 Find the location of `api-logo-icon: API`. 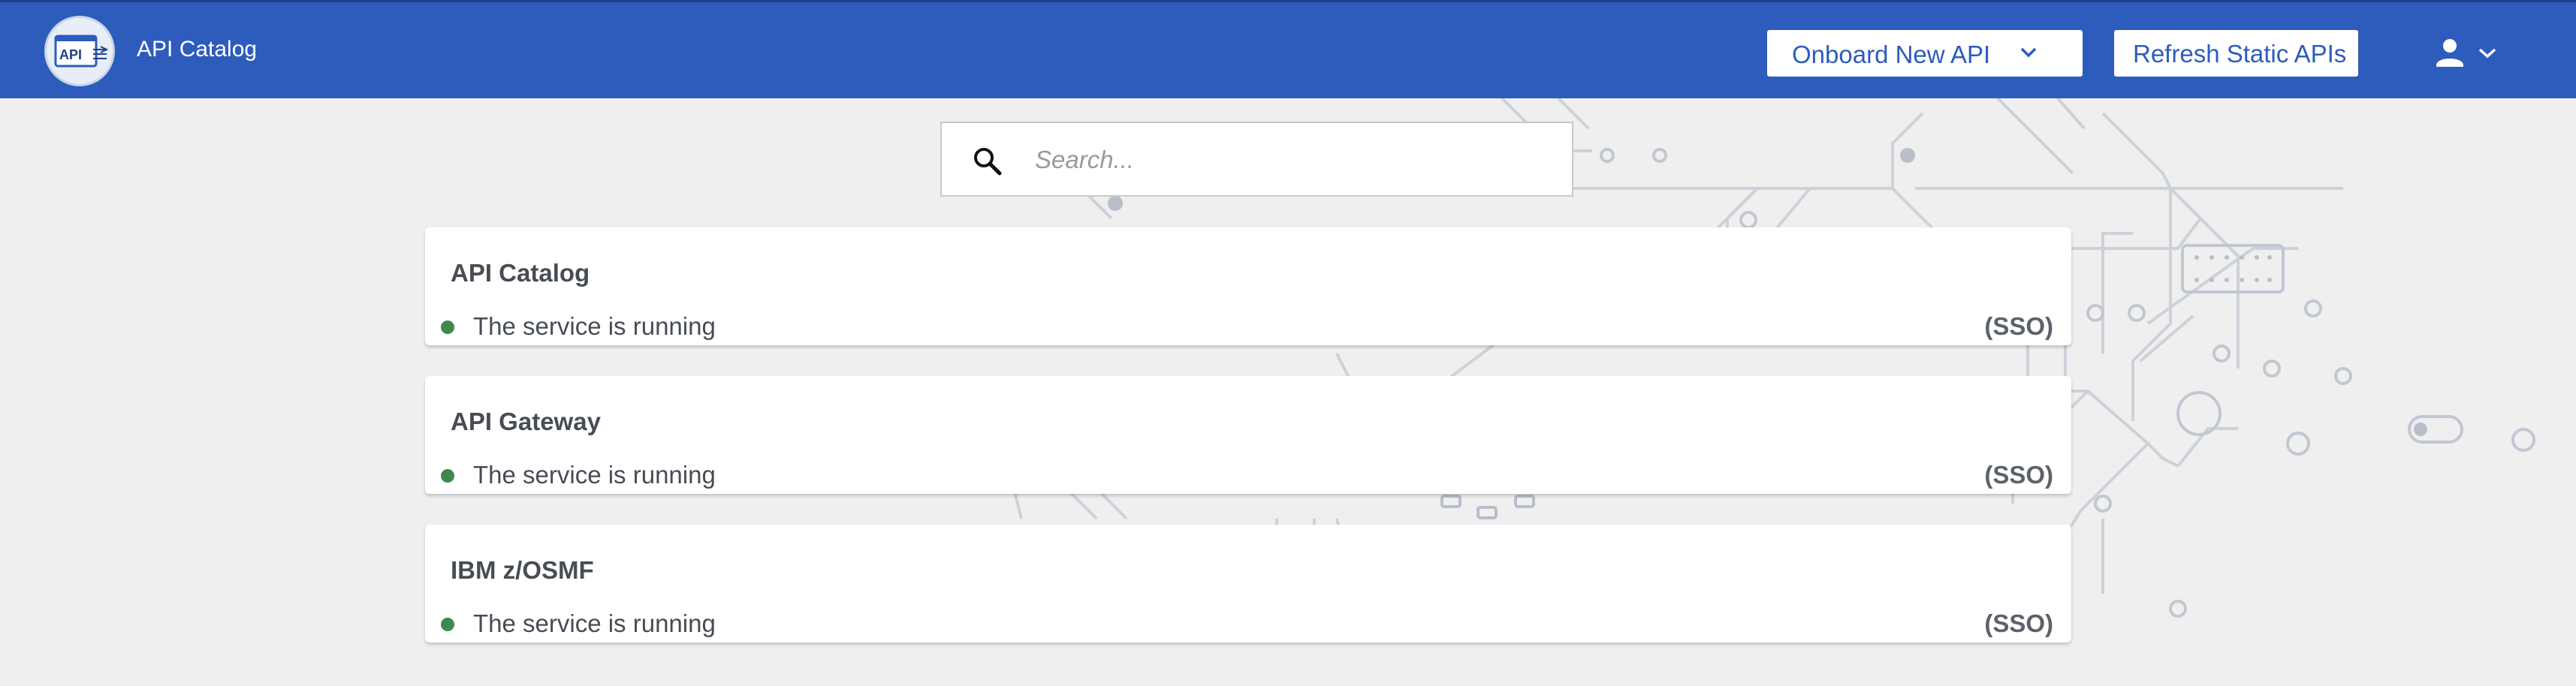

api-logo-icon: API is located at coordinates (81, 51).